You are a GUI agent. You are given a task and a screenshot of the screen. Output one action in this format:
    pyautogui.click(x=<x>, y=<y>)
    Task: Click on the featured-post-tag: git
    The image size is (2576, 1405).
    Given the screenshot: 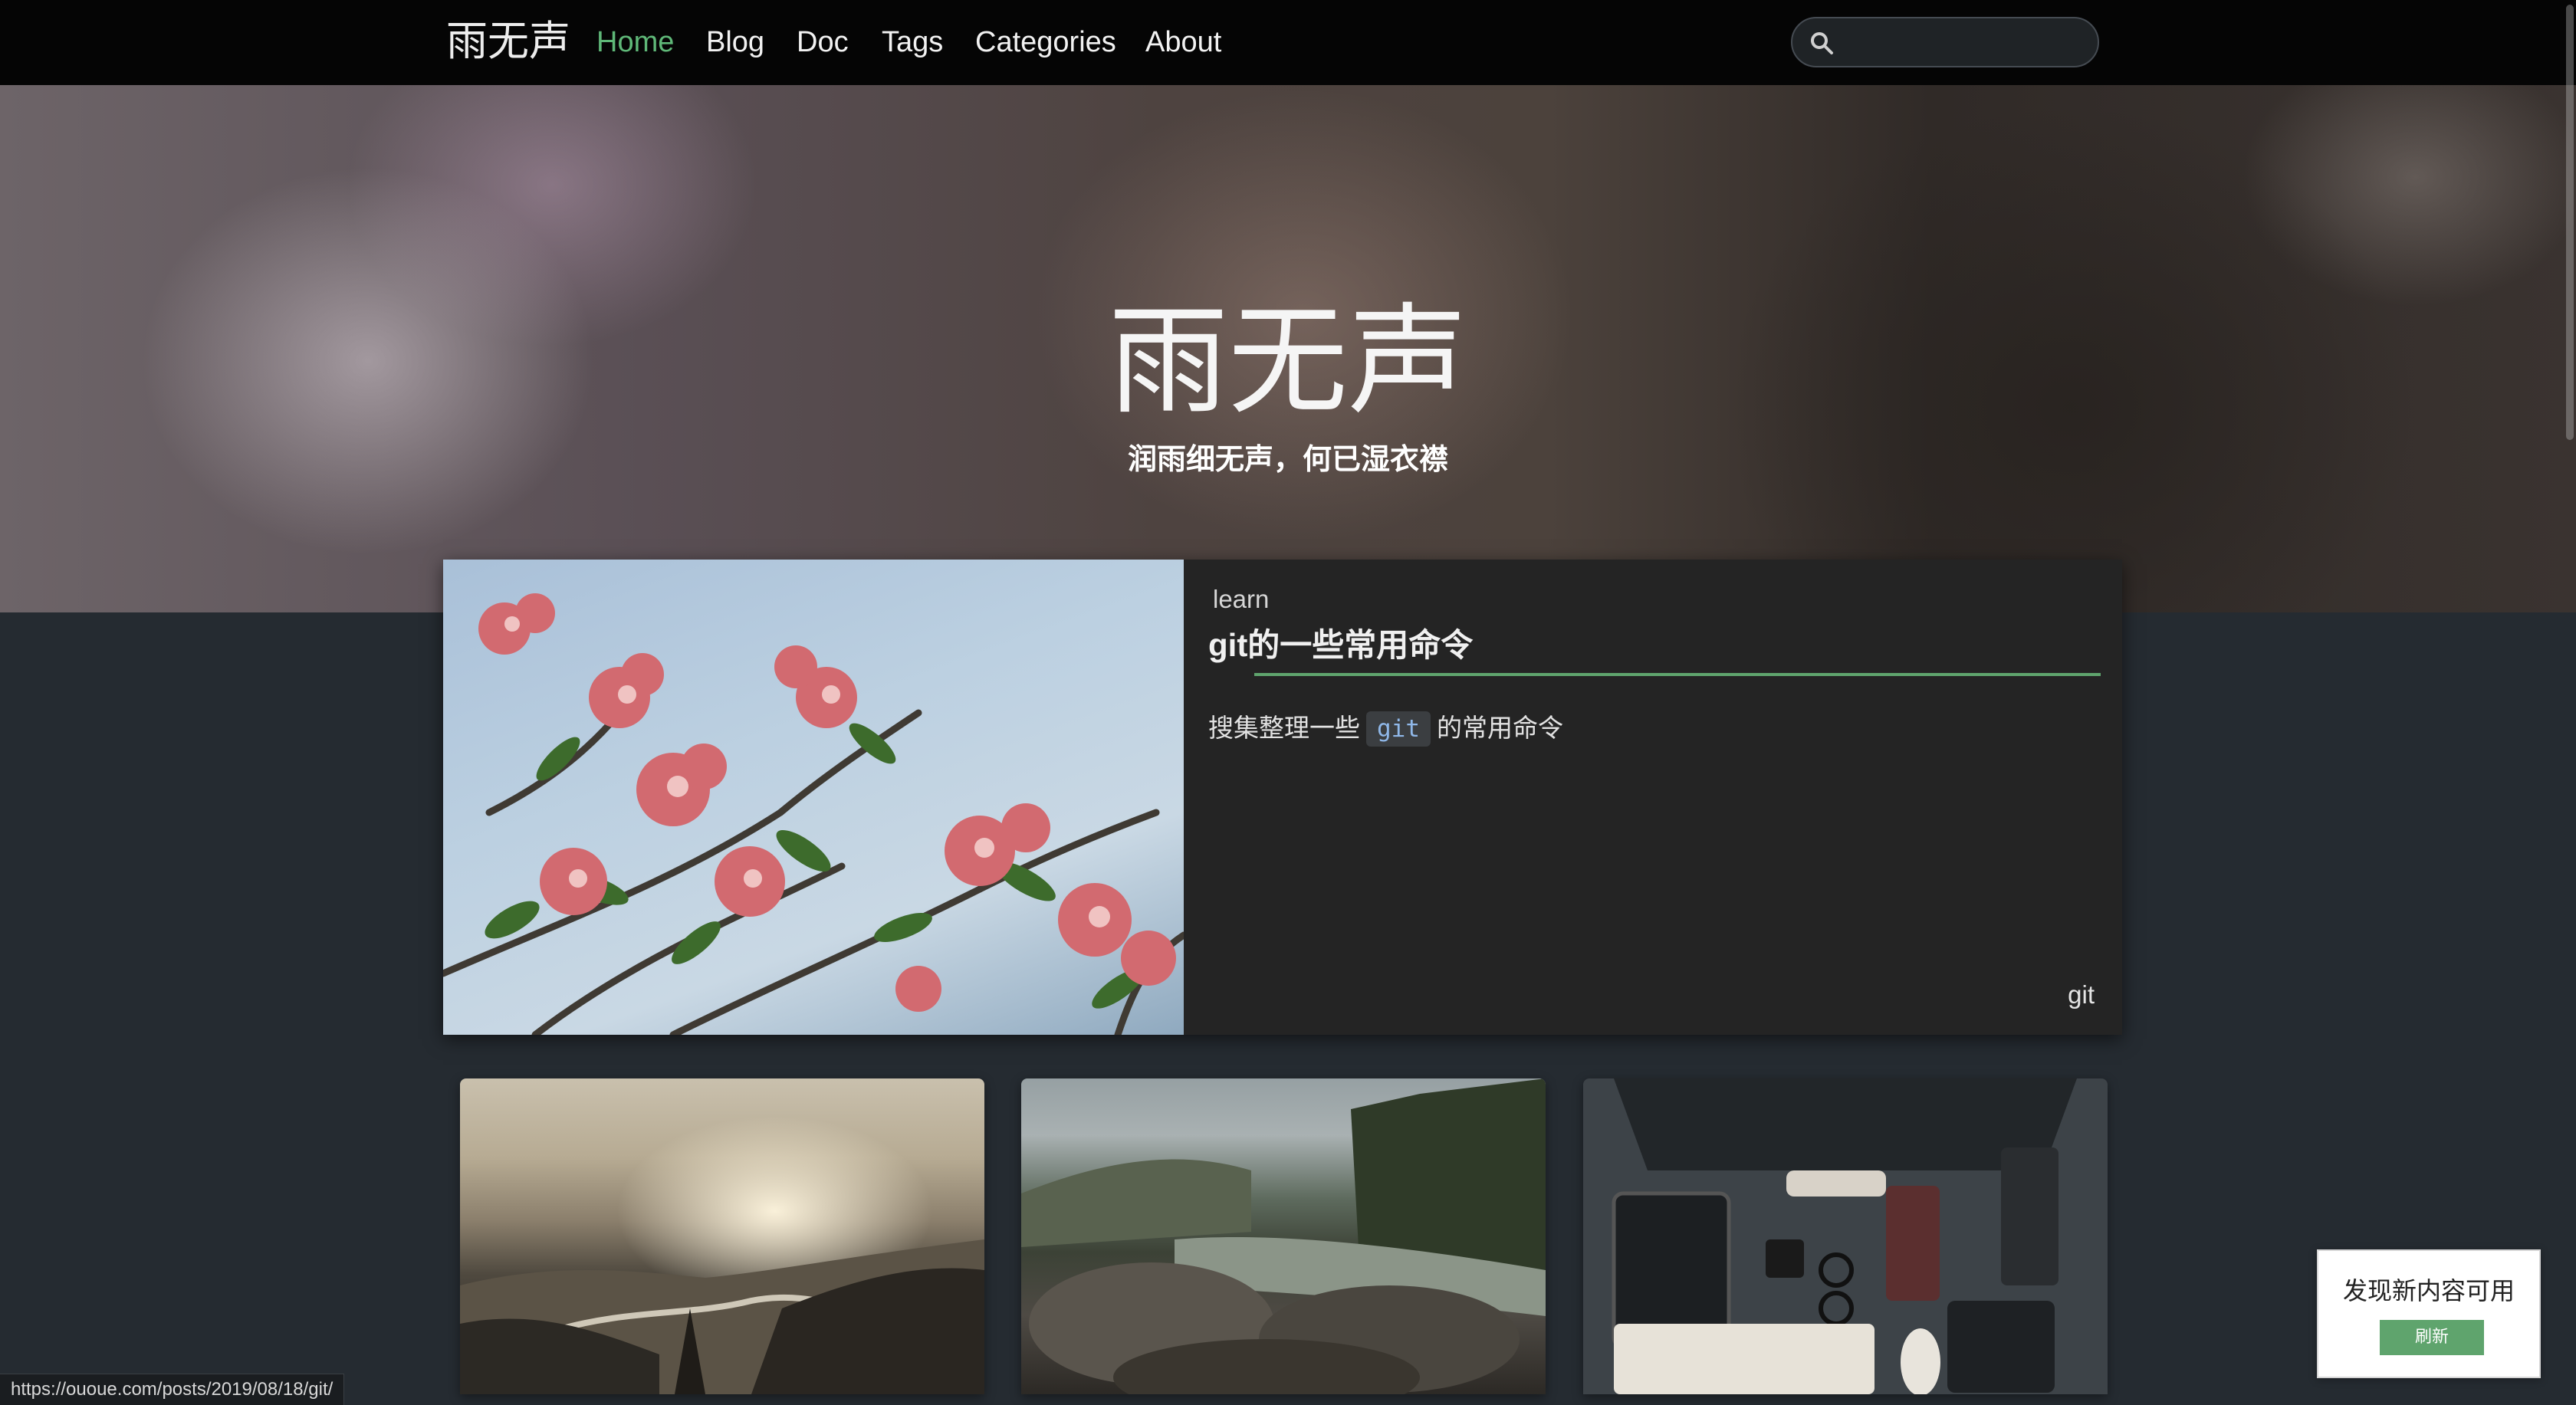 What is the action you would take?
    pyautogui.click(x=2081, y=995)
    